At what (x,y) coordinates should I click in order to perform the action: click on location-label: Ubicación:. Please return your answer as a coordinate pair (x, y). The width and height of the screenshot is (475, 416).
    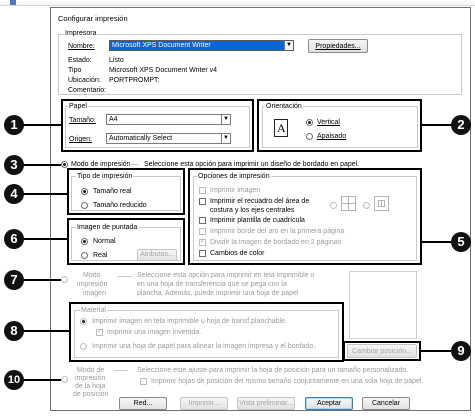
    Looking at the image, I should click on (84, 80).